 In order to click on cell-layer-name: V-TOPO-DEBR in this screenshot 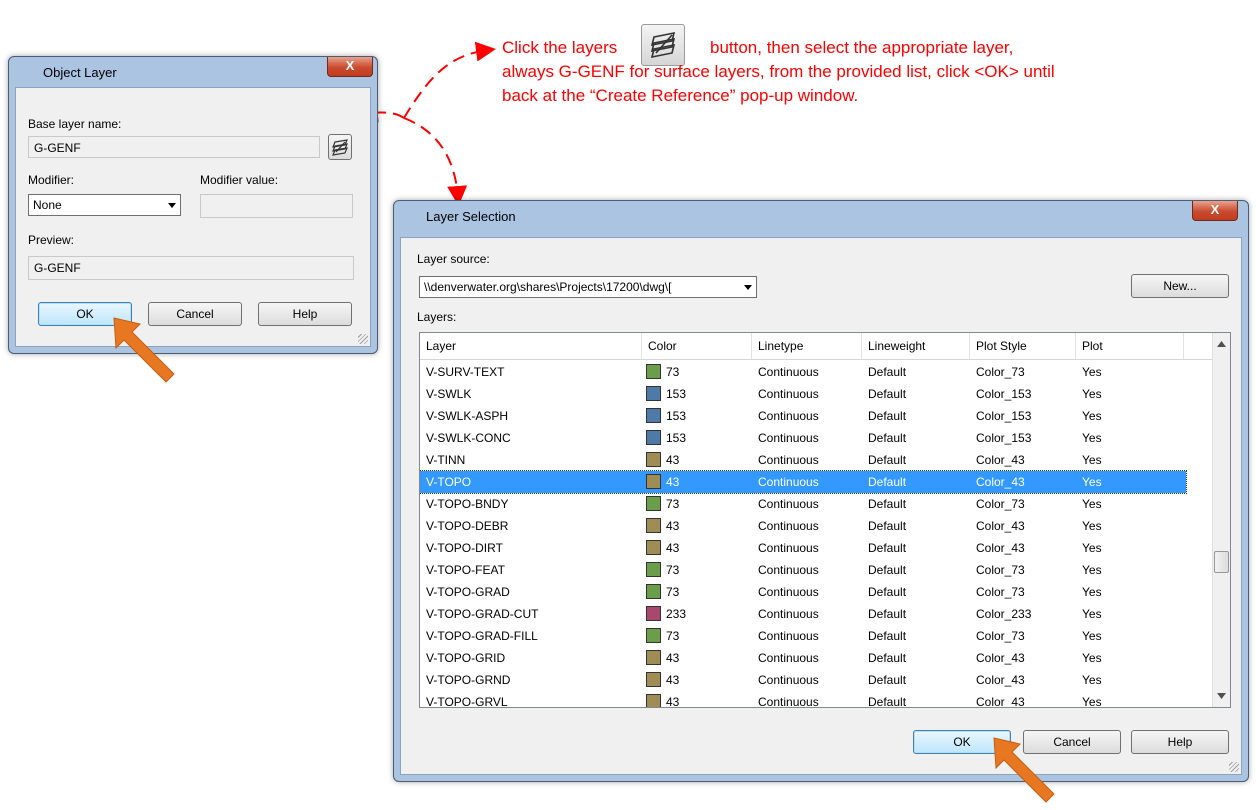, I will do `click(467, 526)`.